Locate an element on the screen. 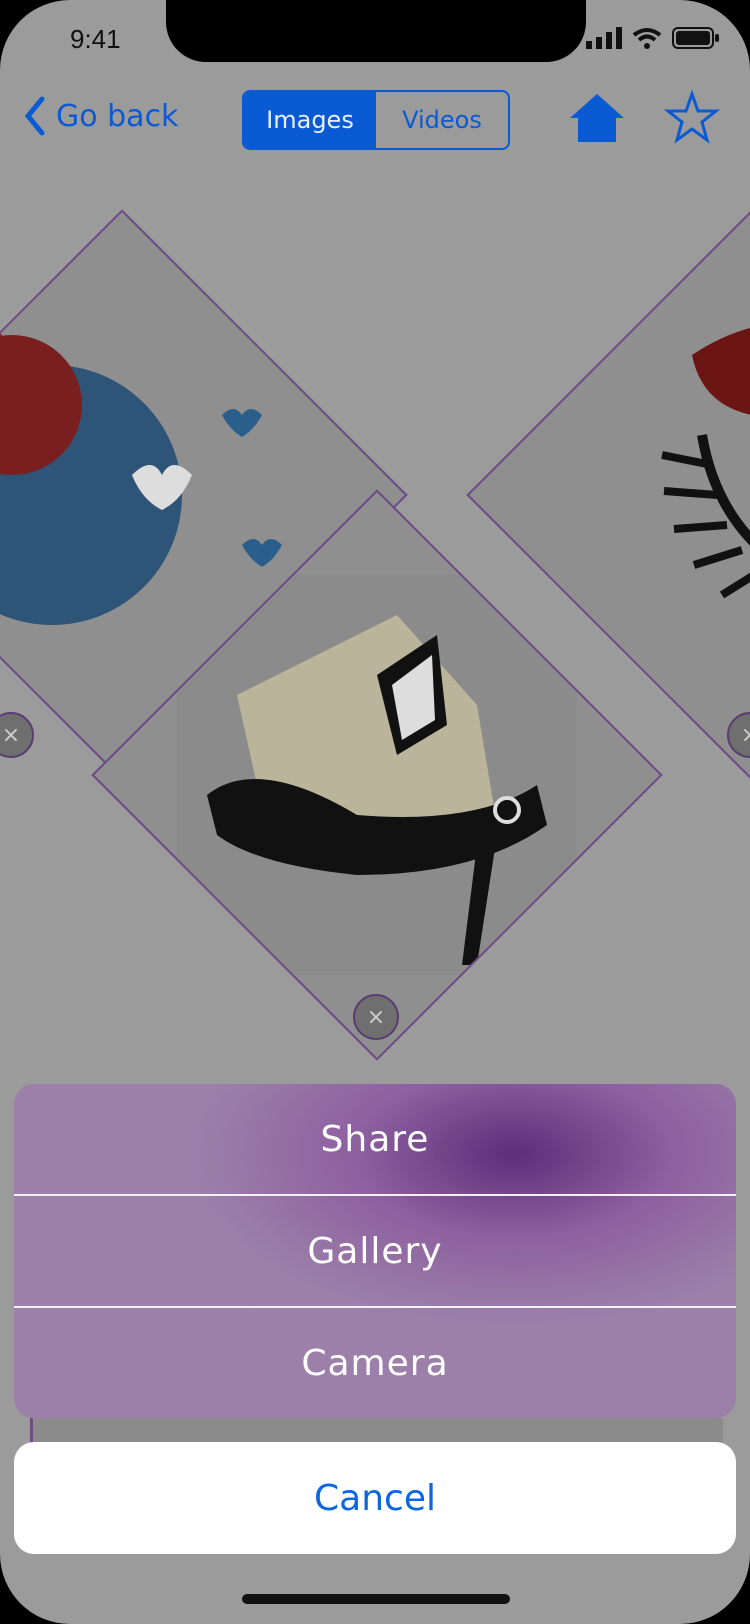 This screenshot has width=750, height=1624. segment-images: Images is located at coordinates (310, 120).